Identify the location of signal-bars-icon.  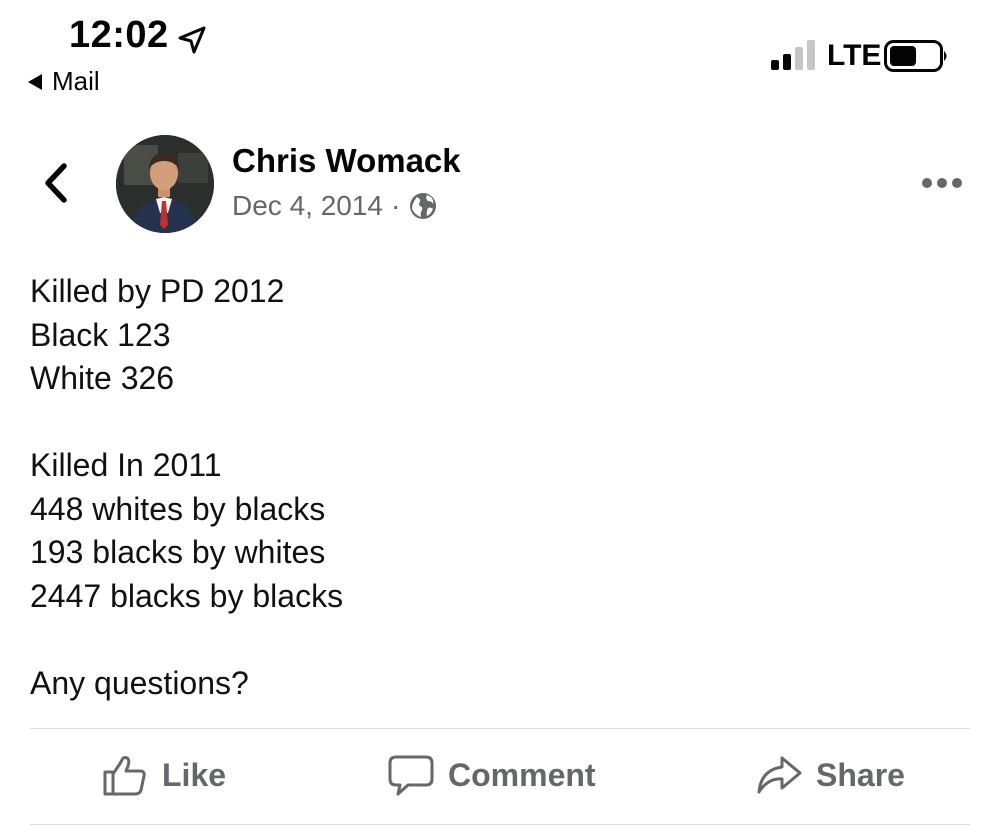
(793, 55).